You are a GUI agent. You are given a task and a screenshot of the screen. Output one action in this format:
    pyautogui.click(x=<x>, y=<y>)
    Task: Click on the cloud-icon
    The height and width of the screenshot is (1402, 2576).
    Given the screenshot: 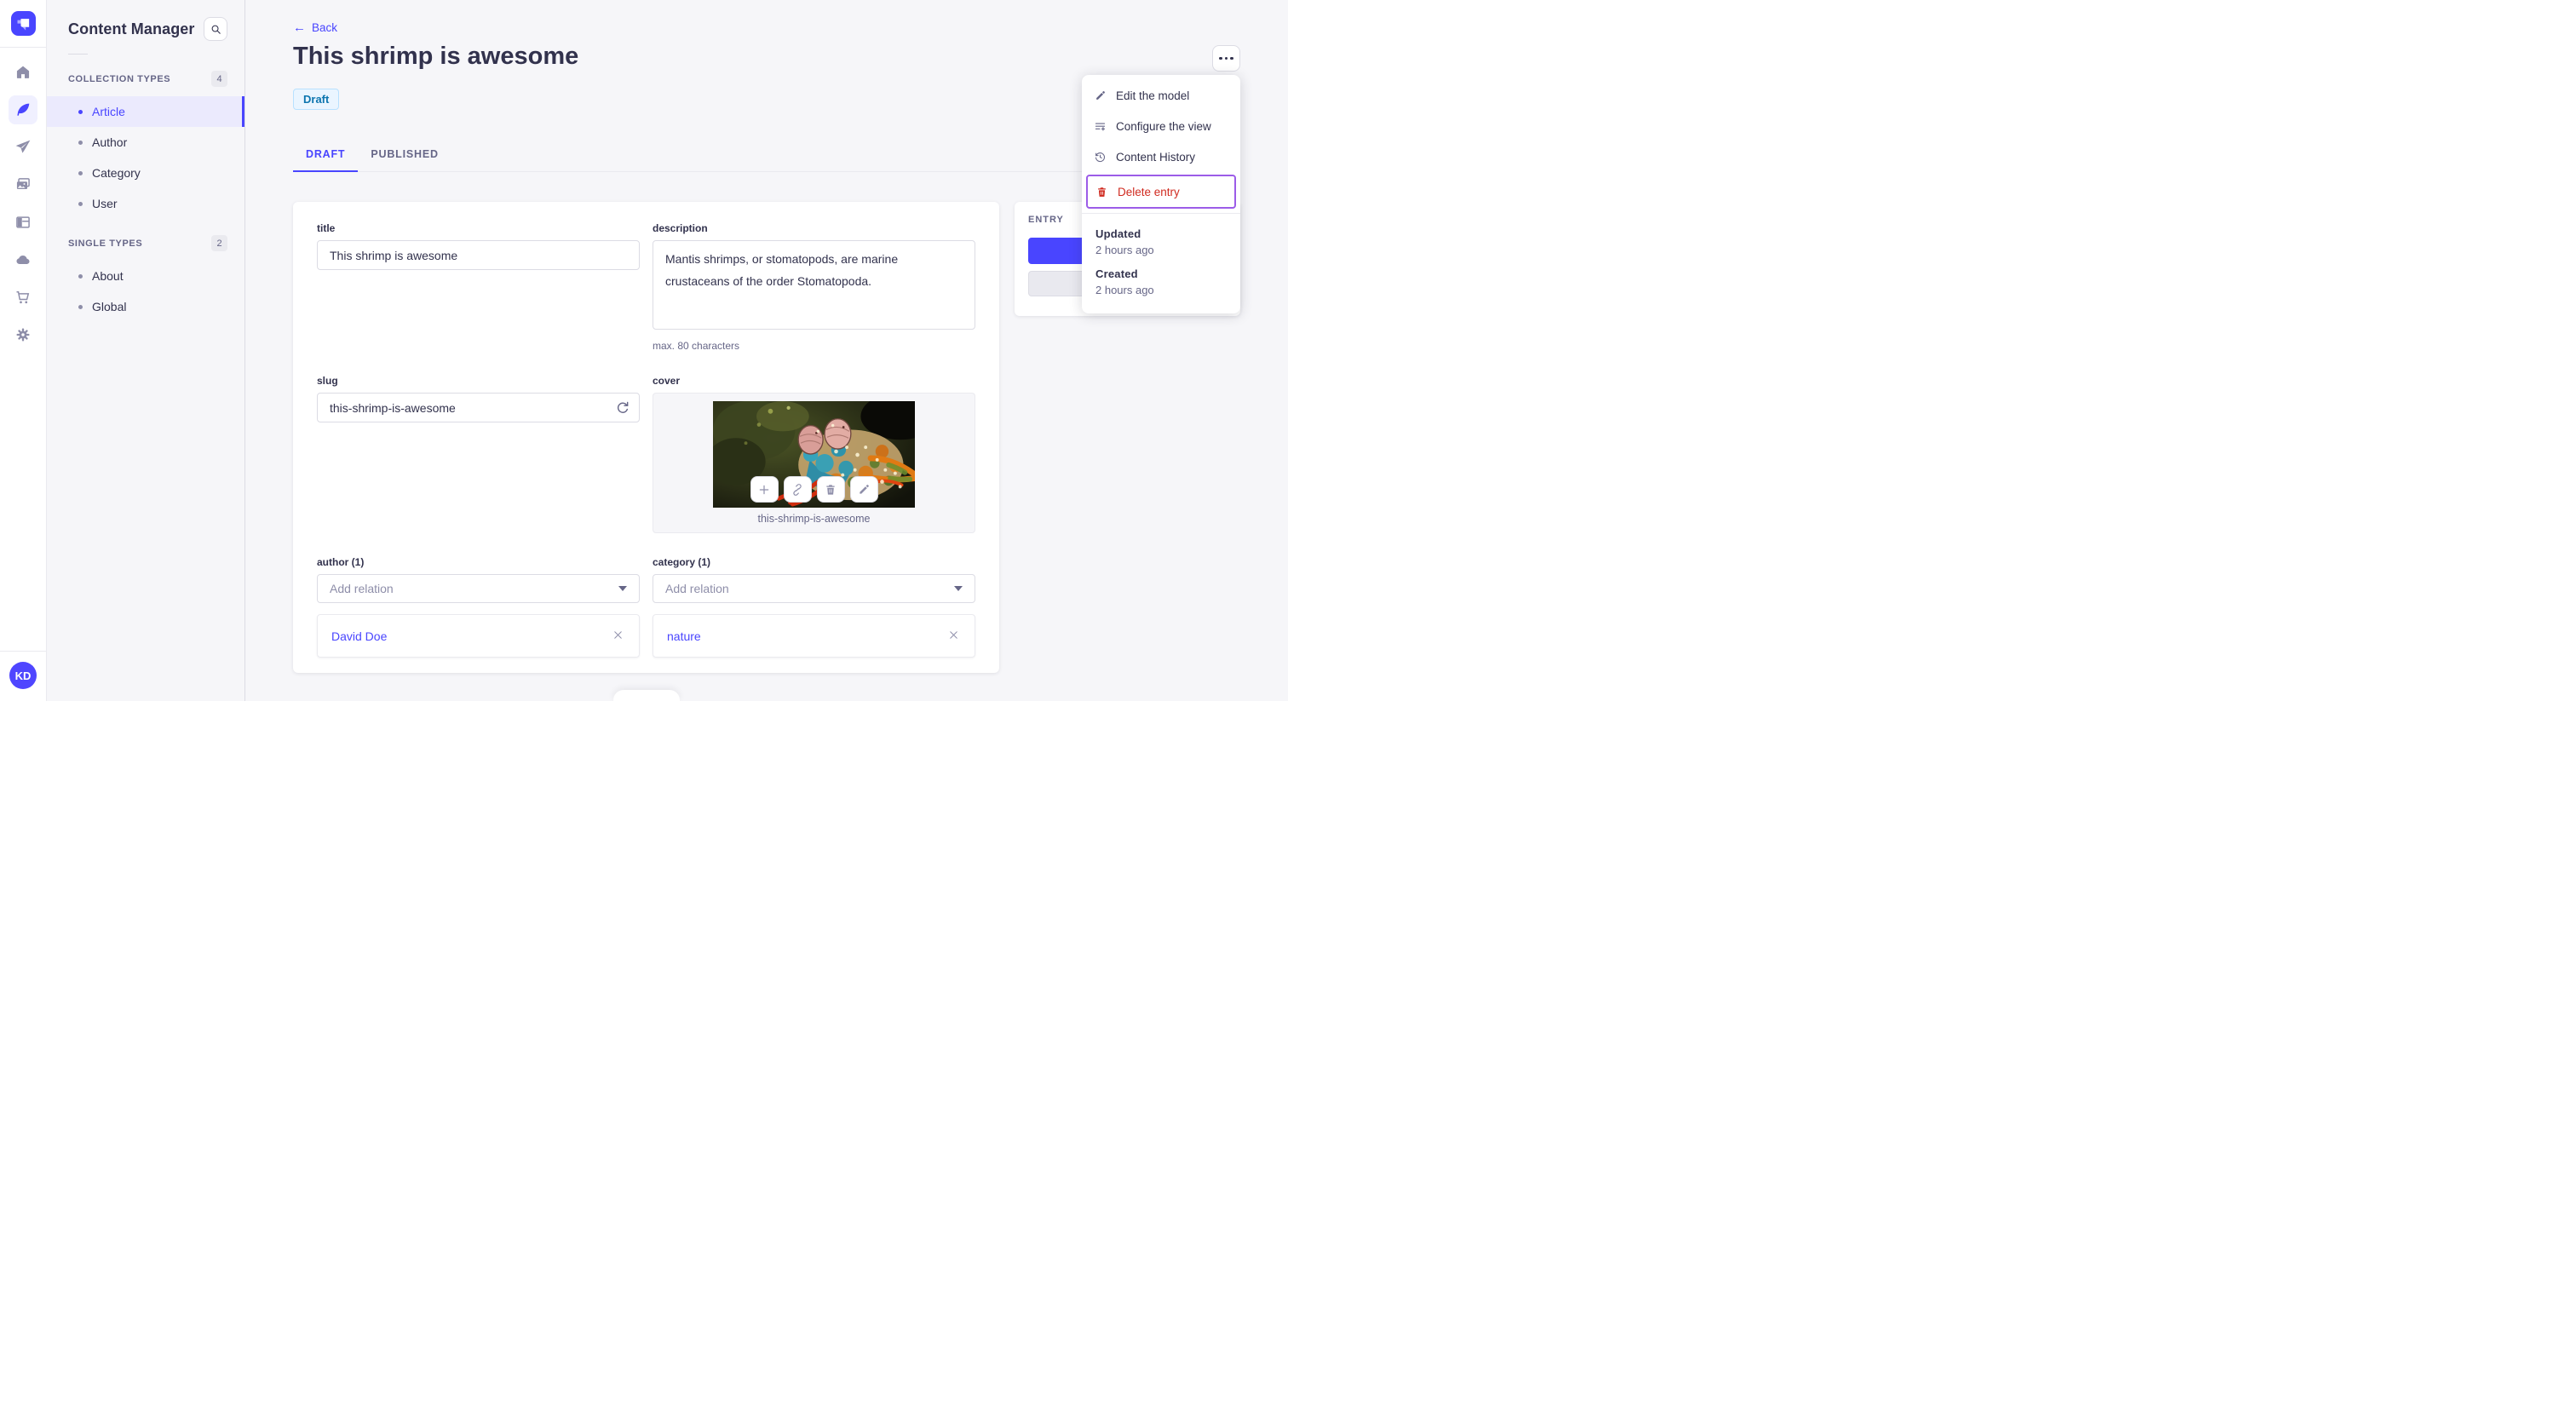 What is the action you would take?
    pyautogui.click(x=23, y=260)
    